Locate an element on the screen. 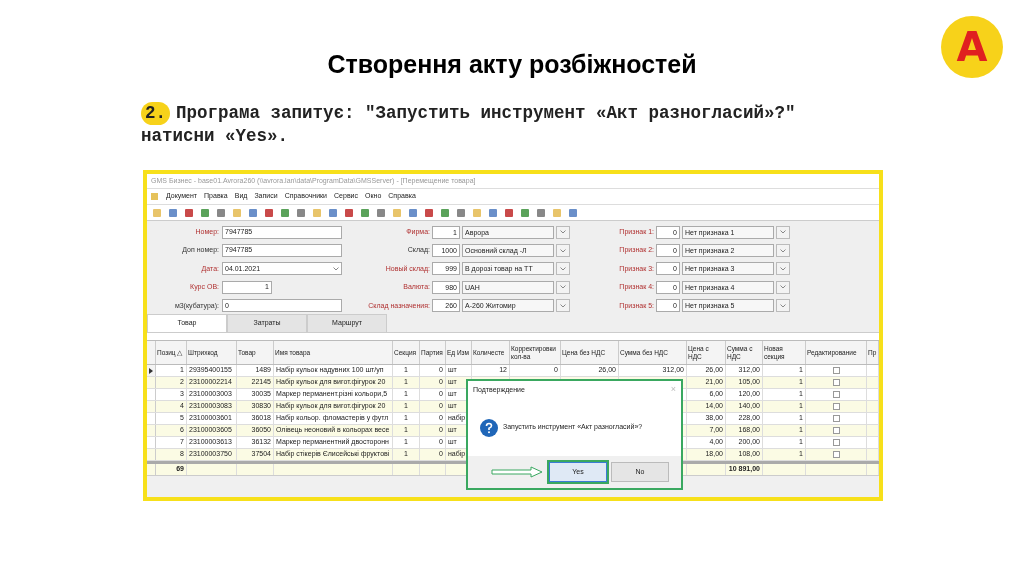  row-pointer-icon is located at coordinates (151, 370).